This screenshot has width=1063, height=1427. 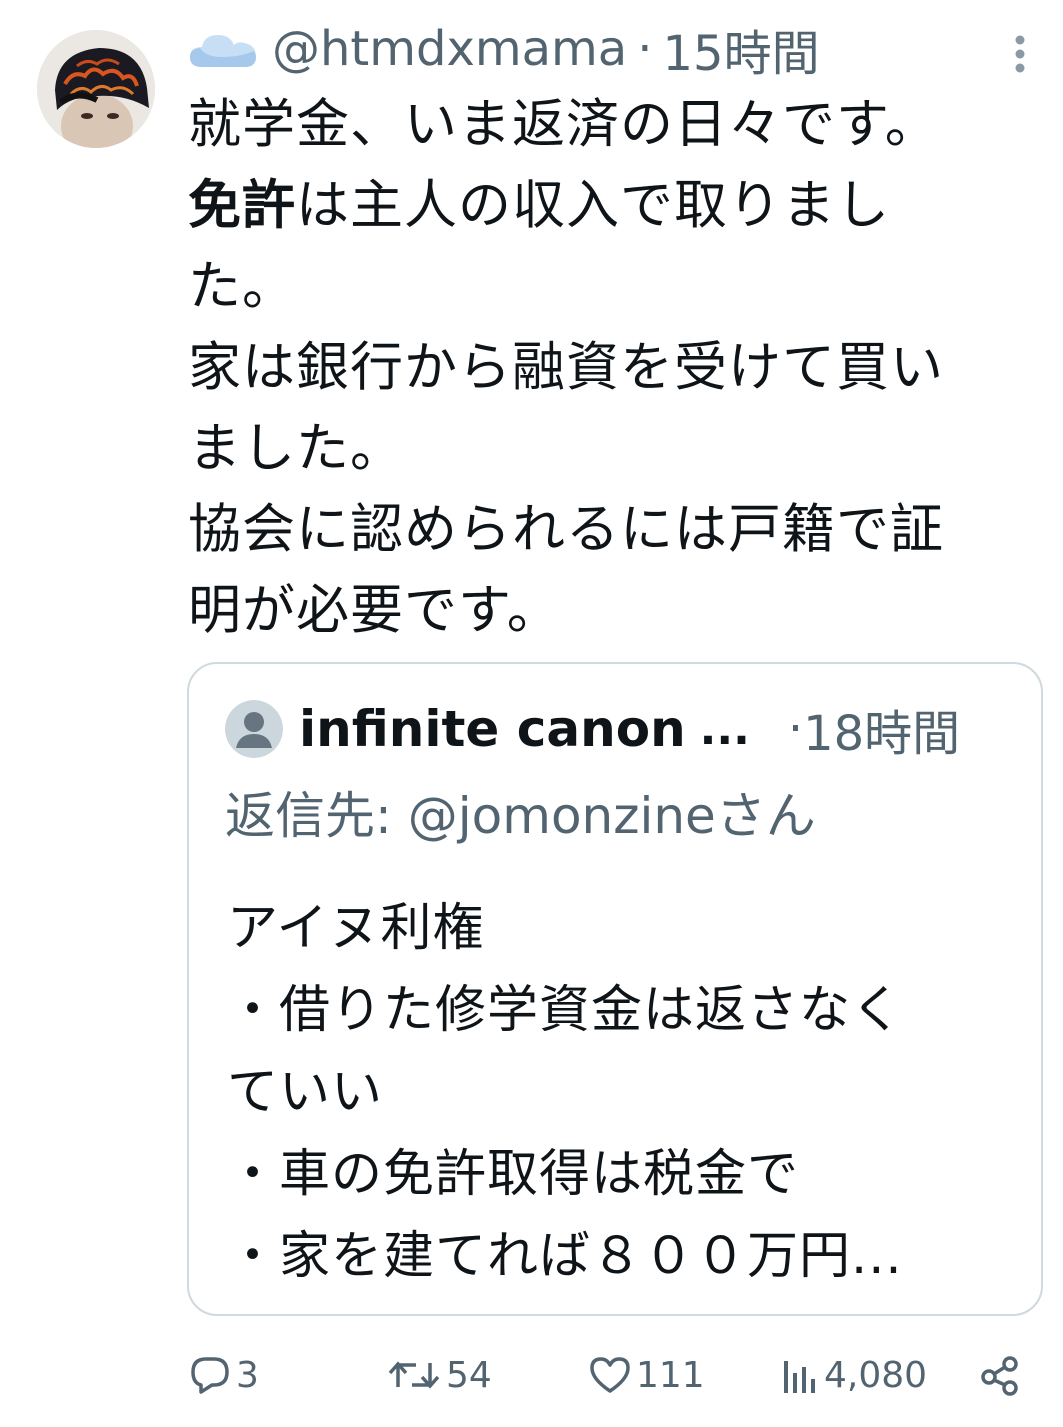 I want to click on like-count: 111, so click(x=670, y=1375).